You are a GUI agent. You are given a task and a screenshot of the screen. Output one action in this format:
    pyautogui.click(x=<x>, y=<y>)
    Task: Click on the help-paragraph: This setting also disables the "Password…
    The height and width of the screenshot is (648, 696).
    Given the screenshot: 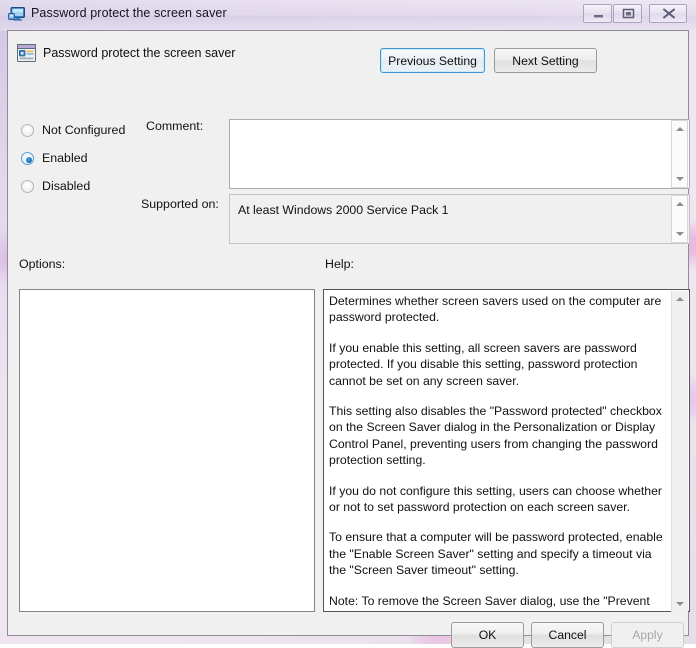 What is the action you would take?
    pyautogui.click(x=495, y=436)
    